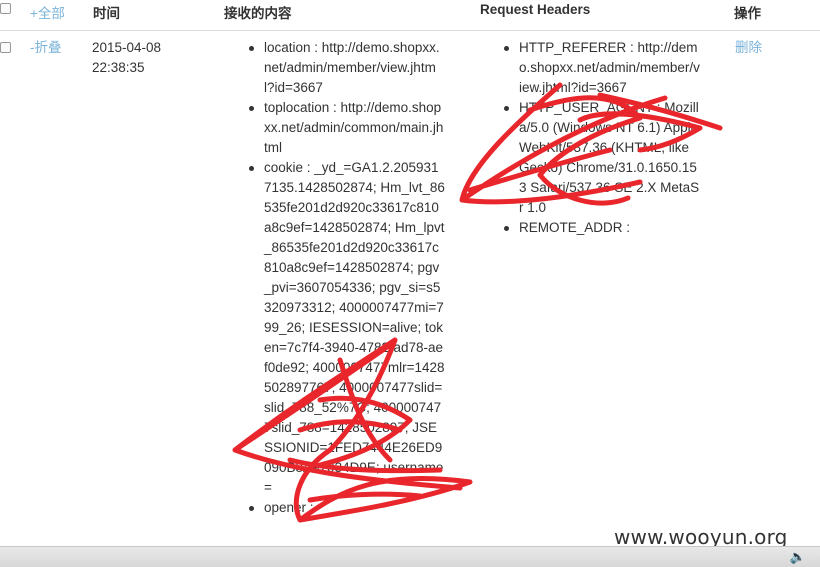 The height and width of the screenshot is (567, 820). I want to click on column-request-headers: Request Headers, so click(535, 9).